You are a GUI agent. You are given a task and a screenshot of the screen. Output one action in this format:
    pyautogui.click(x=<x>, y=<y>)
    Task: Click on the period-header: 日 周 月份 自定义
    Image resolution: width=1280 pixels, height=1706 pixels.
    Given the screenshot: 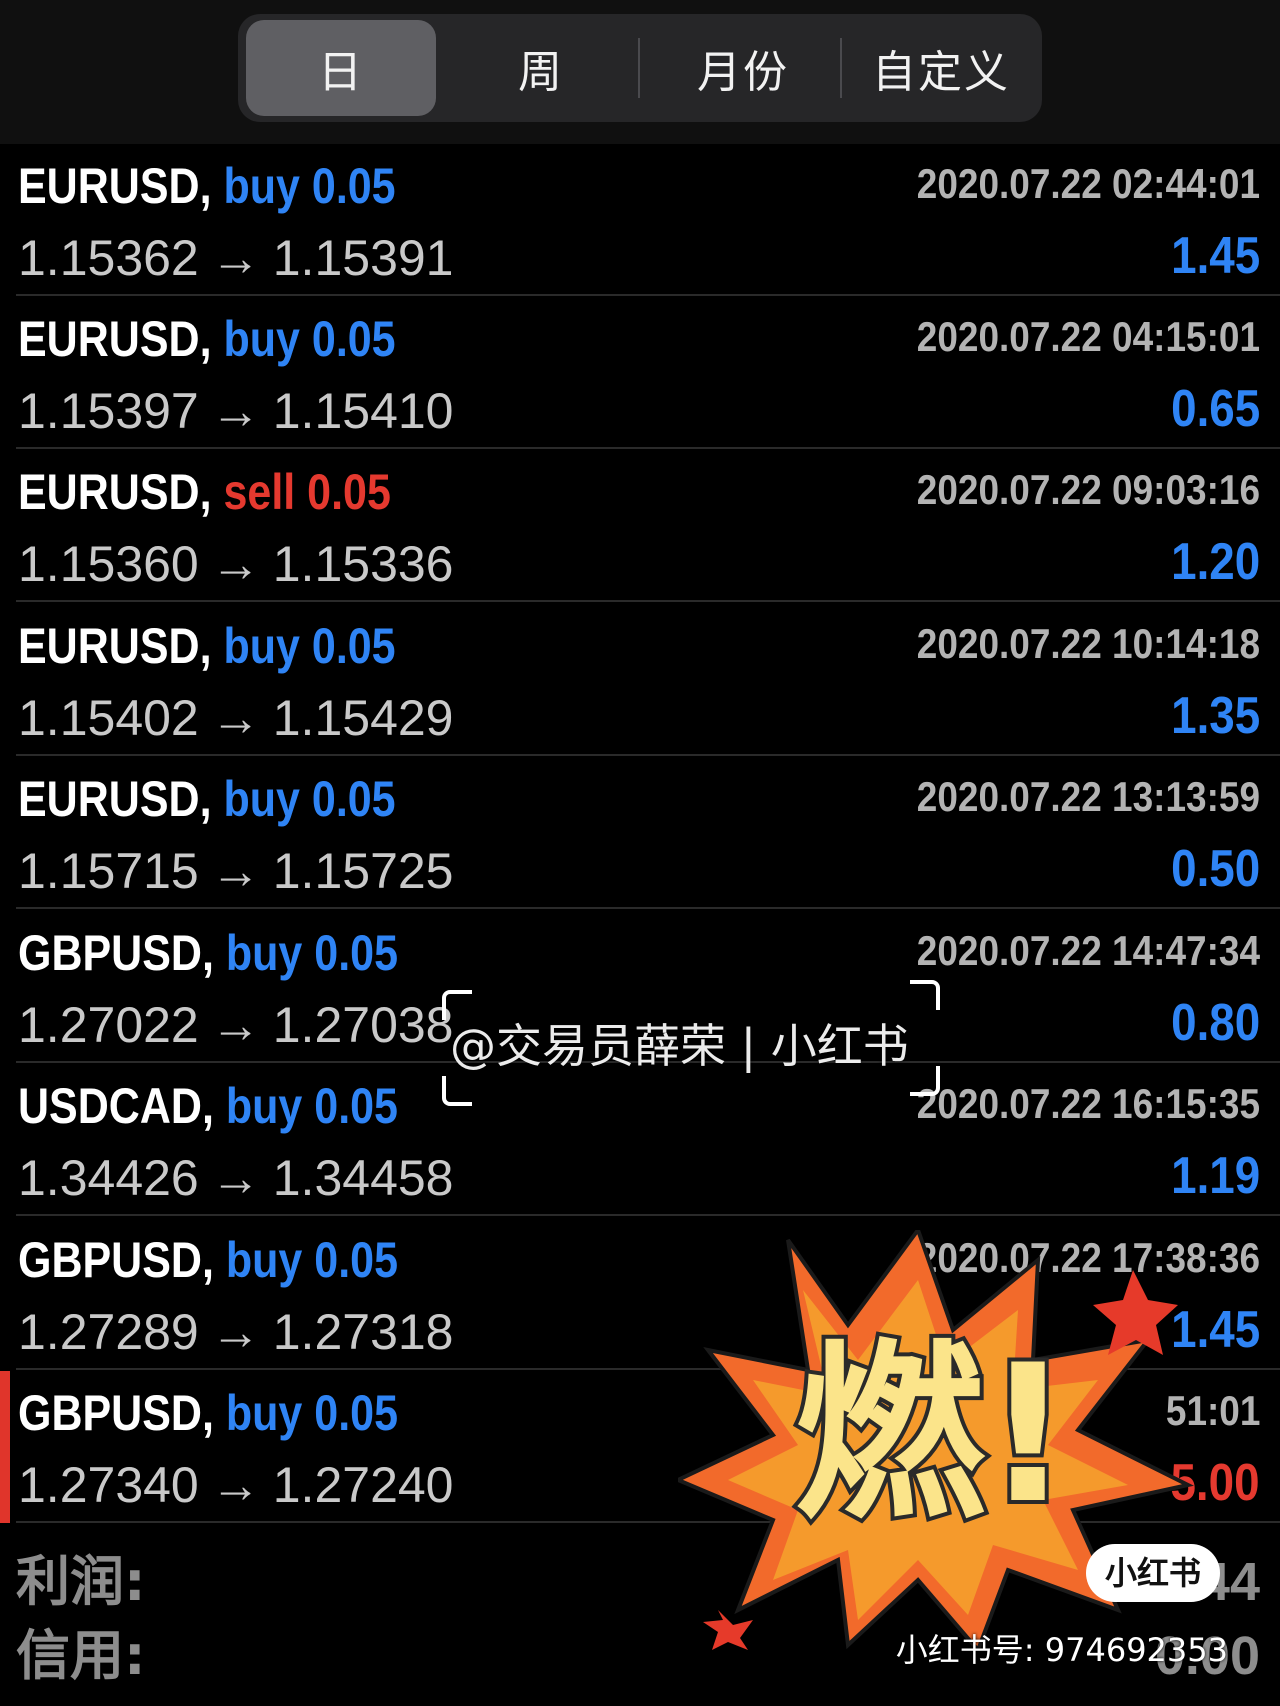 What is the action you would take?
    pyautogui.click(x=640, y=72)
    